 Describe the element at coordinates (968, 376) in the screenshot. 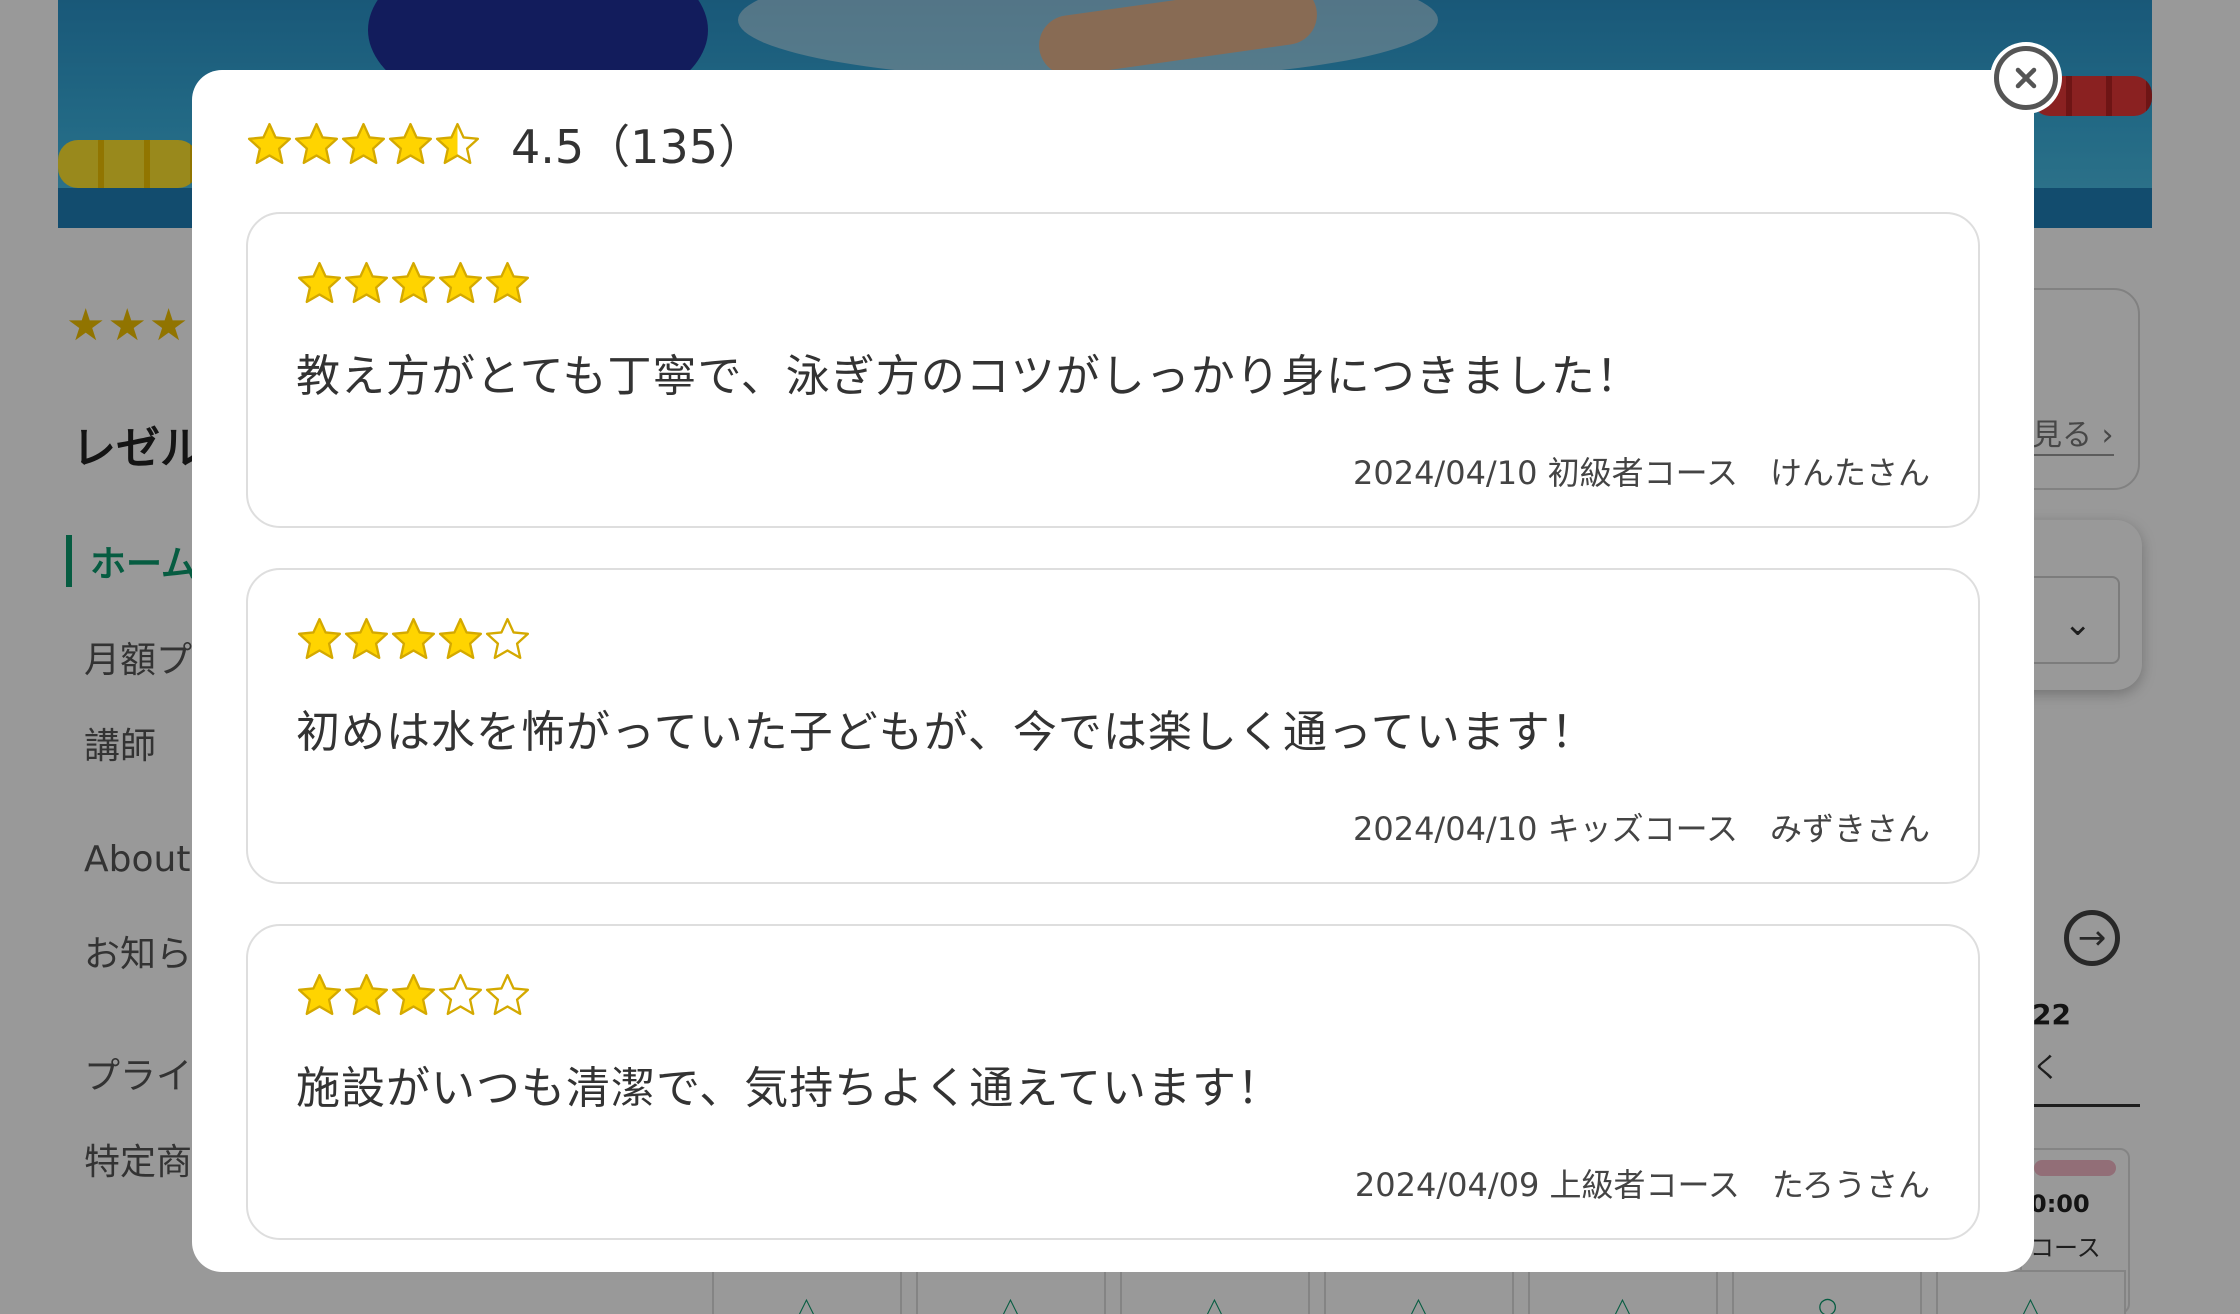

I see `review-text: 教え方がとても丁寧で、泳ぎ方のコツがしっかり身につきました！` at that location.